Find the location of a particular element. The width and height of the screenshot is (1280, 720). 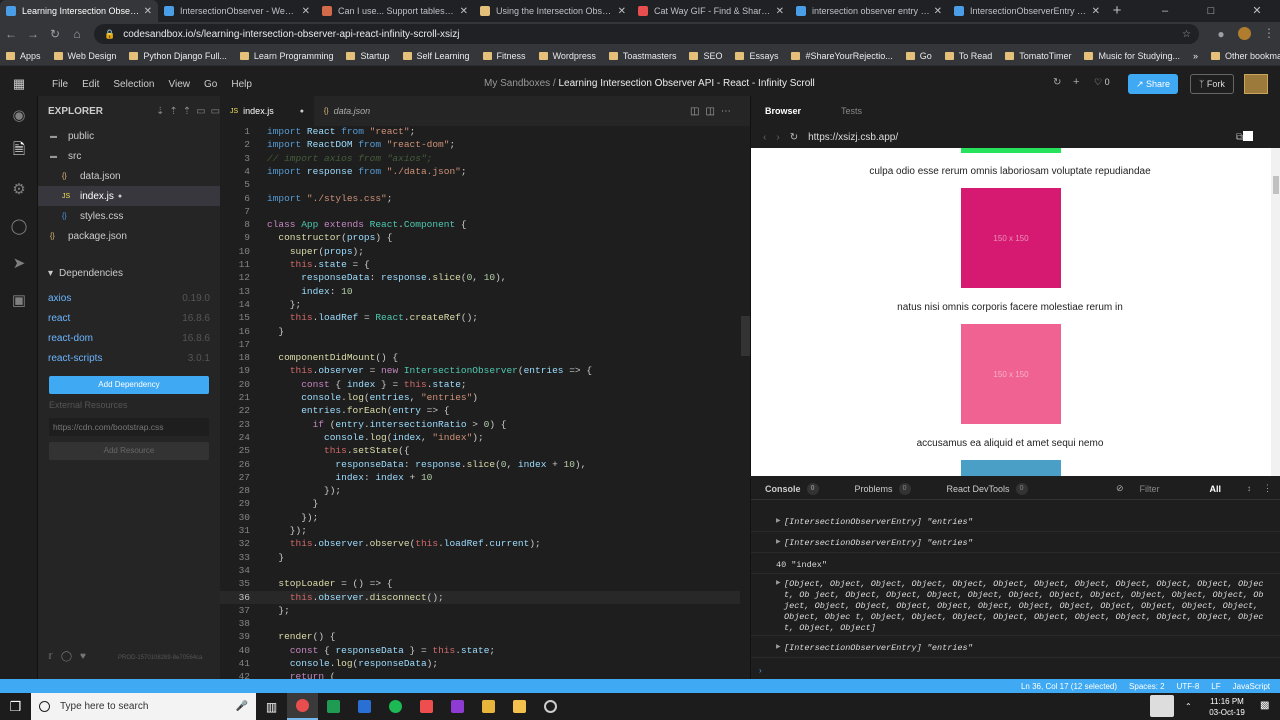

code-line: 11 this.state = { is located at coordinates (295, 264).